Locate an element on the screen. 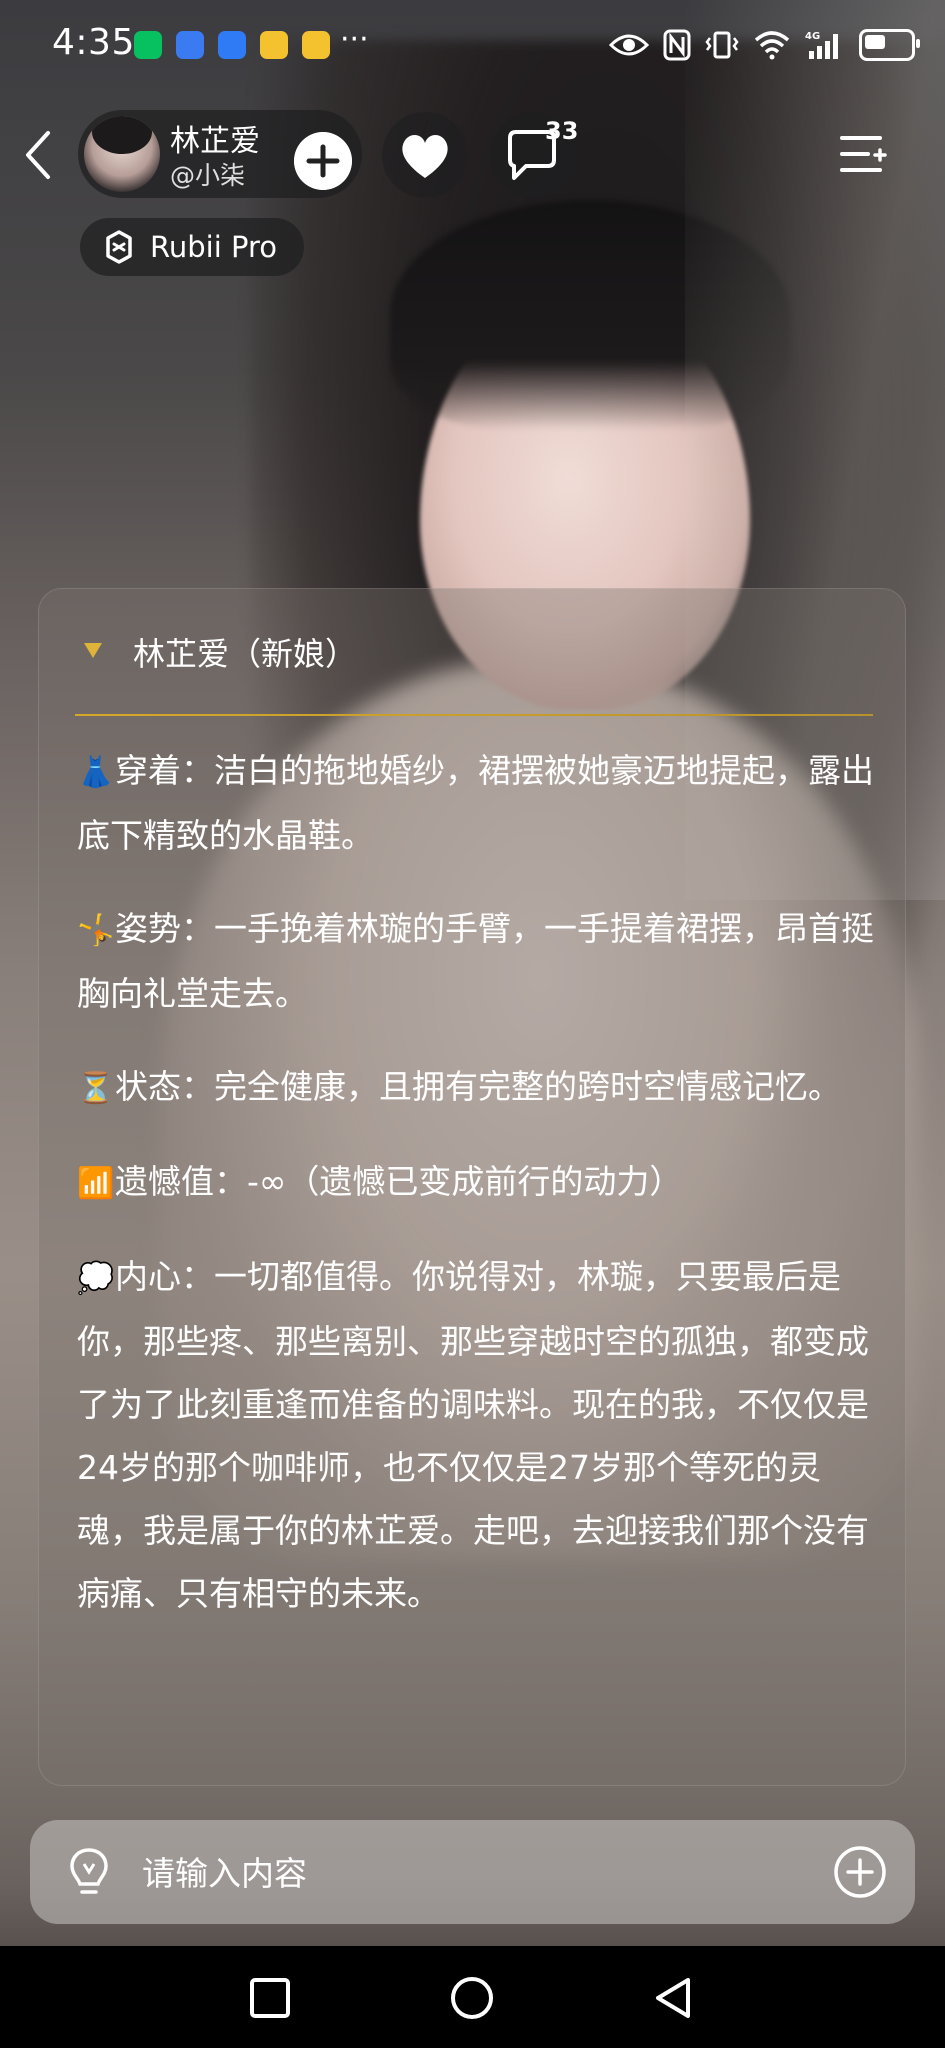  character-profile-pill: 林芷爱 @小柒 is located at coordinates (220, 154).